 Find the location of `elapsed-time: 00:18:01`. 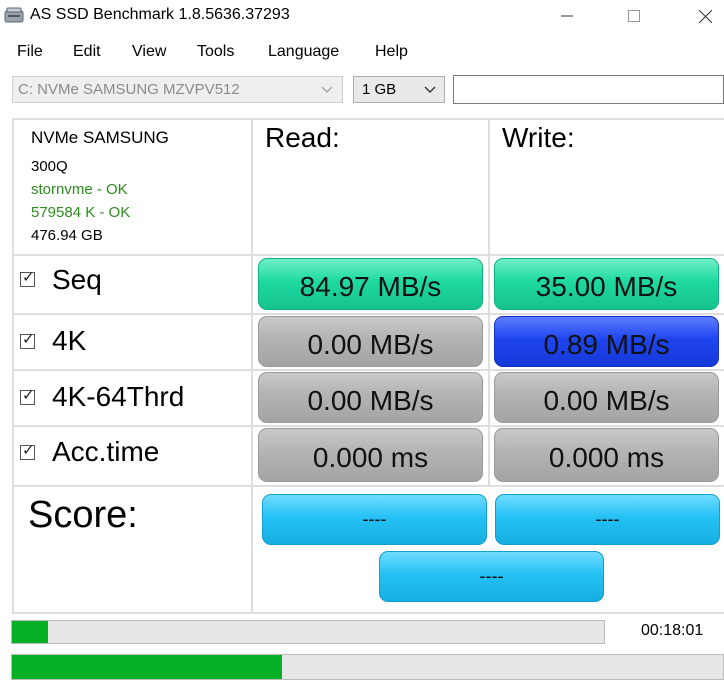

elapsed-time: 00:18:01 is located at coordinates (672, 630).